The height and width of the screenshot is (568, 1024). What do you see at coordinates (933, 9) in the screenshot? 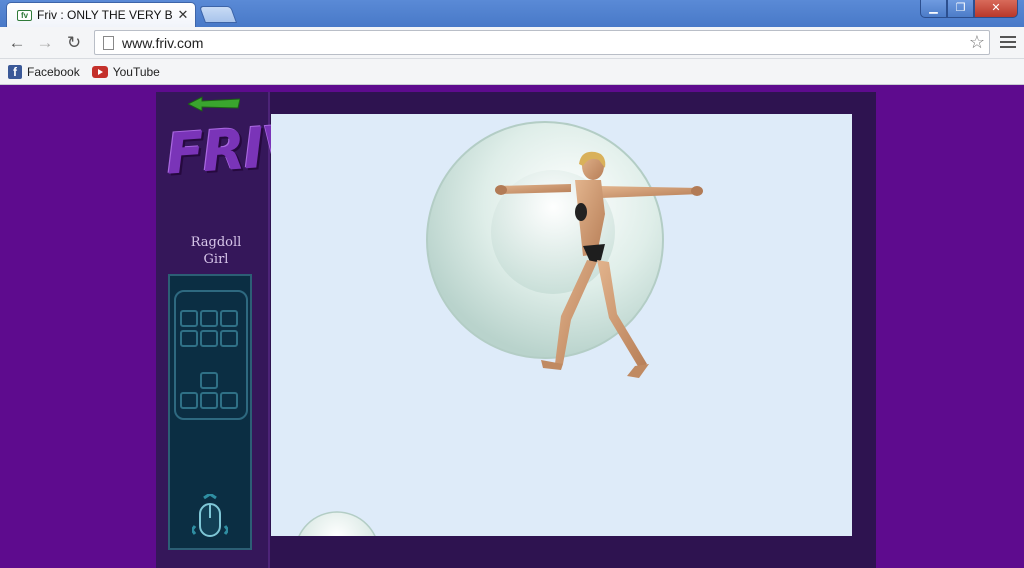
I see `minimize-button: ▁` at bounding box center [933, 9].